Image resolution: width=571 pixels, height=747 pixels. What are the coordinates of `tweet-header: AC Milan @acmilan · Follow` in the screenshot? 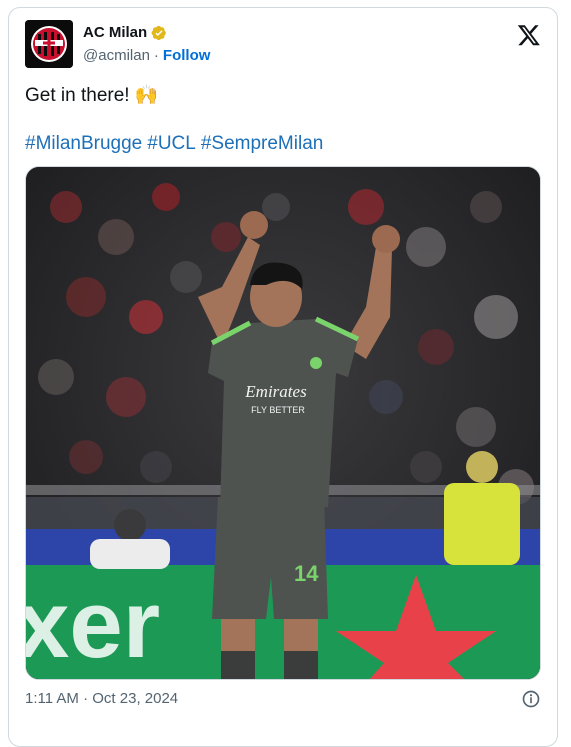 It's located at (283, 44).